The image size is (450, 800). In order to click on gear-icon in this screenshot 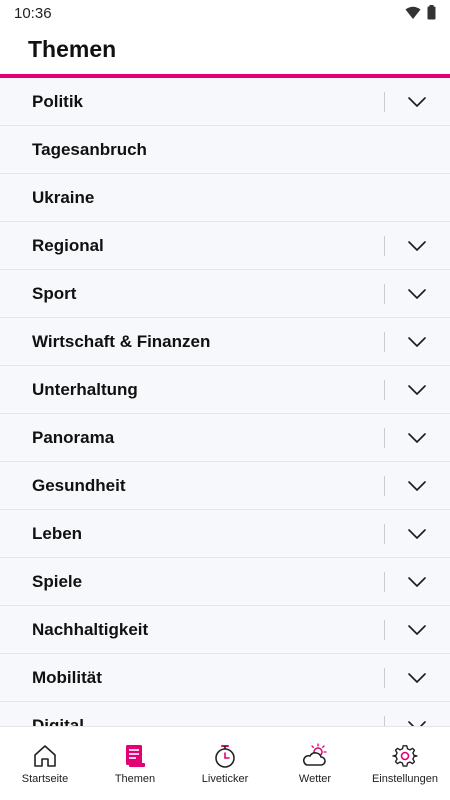, I will do `click(405, 756)`.